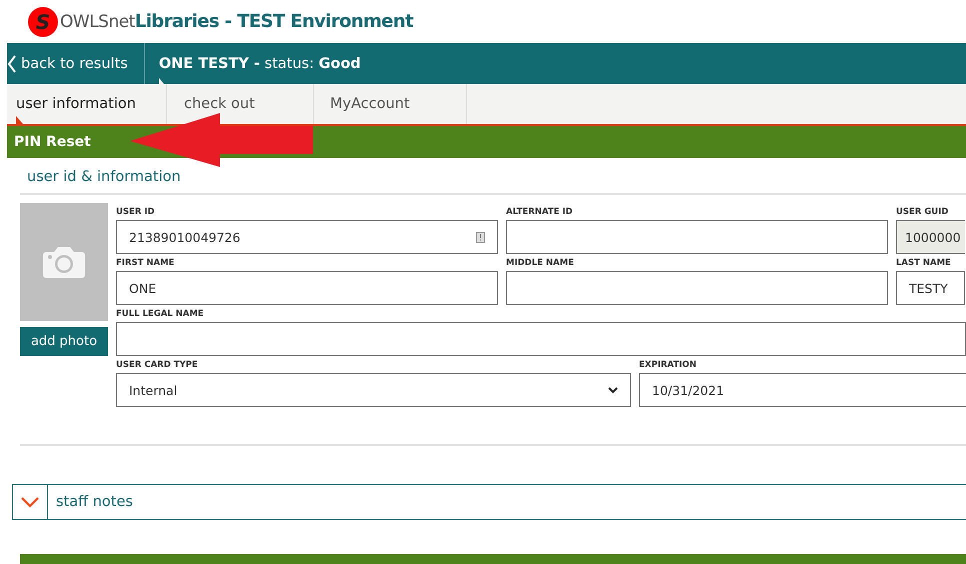 Image resolution: width=966 pixels, height=564 pixels. Describe the element at coordinates (146, 264) in the screenshot. I see `field-label: FIRST NAME` at that location.